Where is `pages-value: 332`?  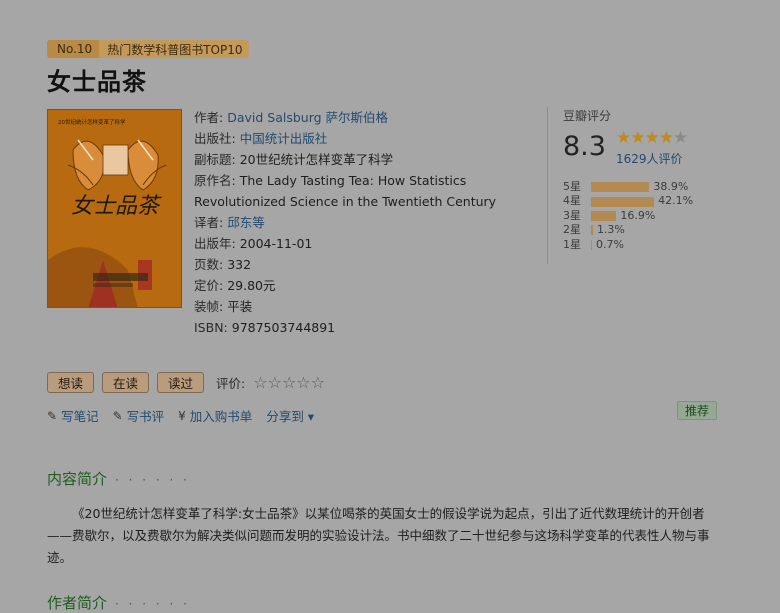 pages-value: 332 is located at coordinates (239, 264).